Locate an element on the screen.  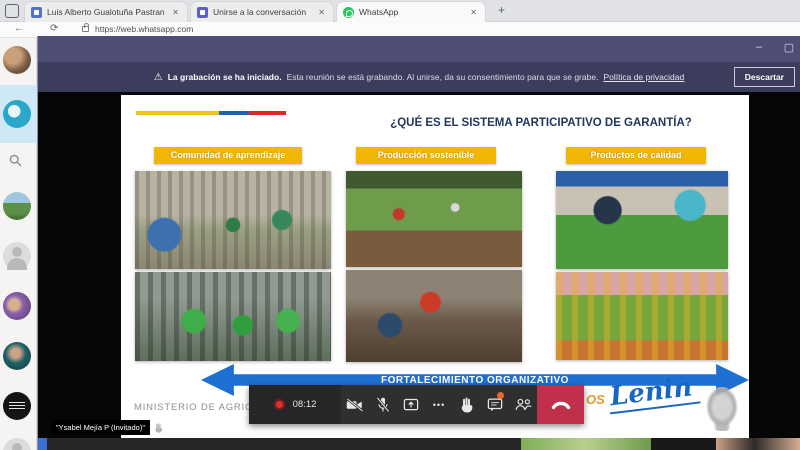
chat-item-selected is located at coordinates (18, 114).